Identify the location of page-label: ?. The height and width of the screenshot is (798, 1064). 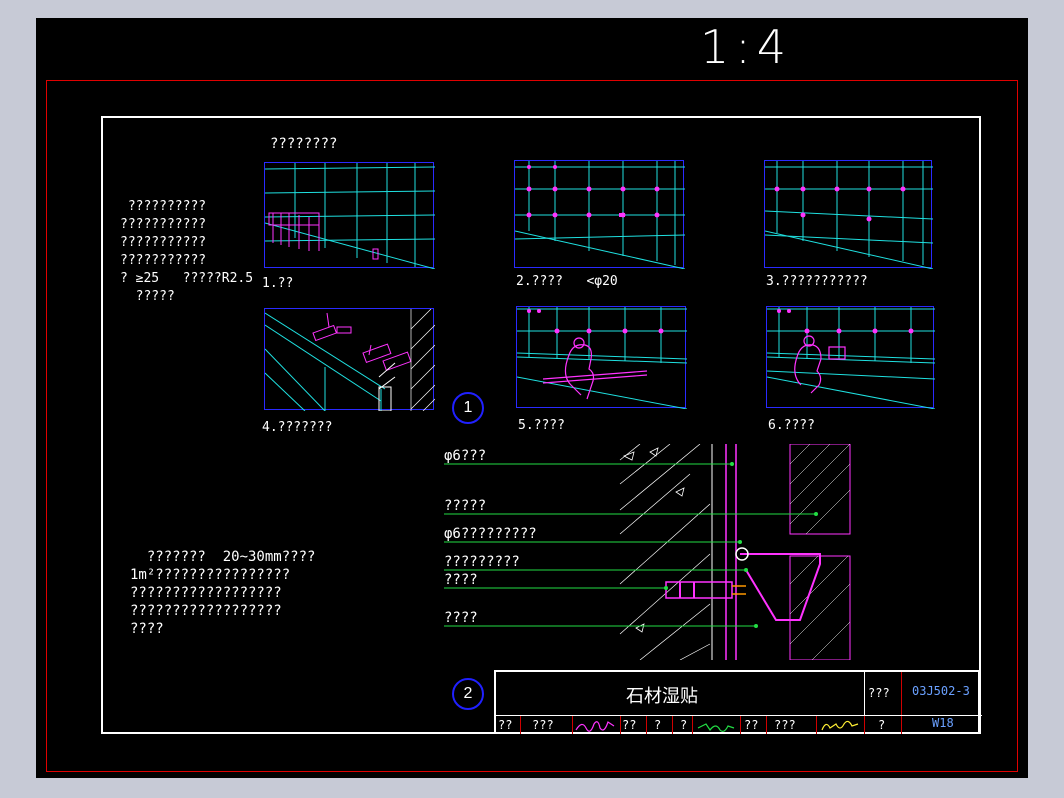
(882, 725).